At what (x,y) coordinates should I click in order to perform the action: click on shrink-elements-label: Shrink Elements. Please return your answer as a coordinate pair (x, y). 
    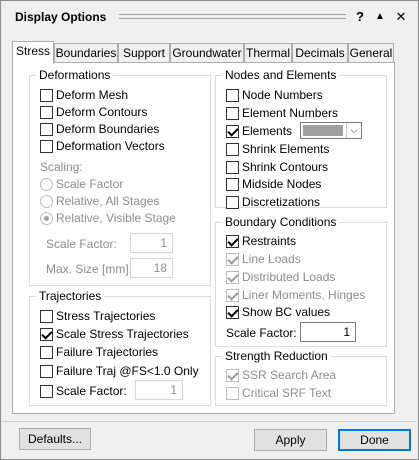
    Looking at the image, I should click on (286, 148).